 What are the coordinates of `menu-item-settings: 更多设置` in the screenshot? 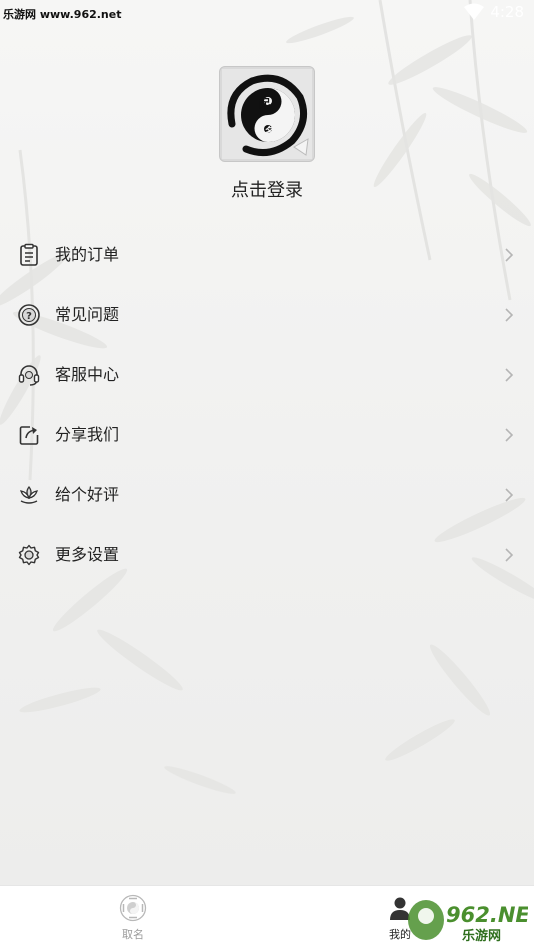 It's located at (267, 555).